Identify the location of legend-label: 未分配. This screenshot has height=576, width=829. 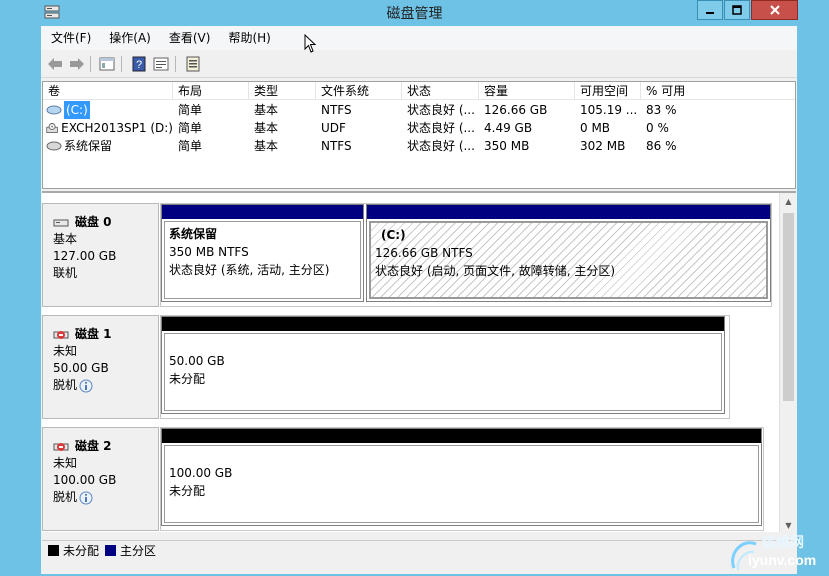
(81, 551).